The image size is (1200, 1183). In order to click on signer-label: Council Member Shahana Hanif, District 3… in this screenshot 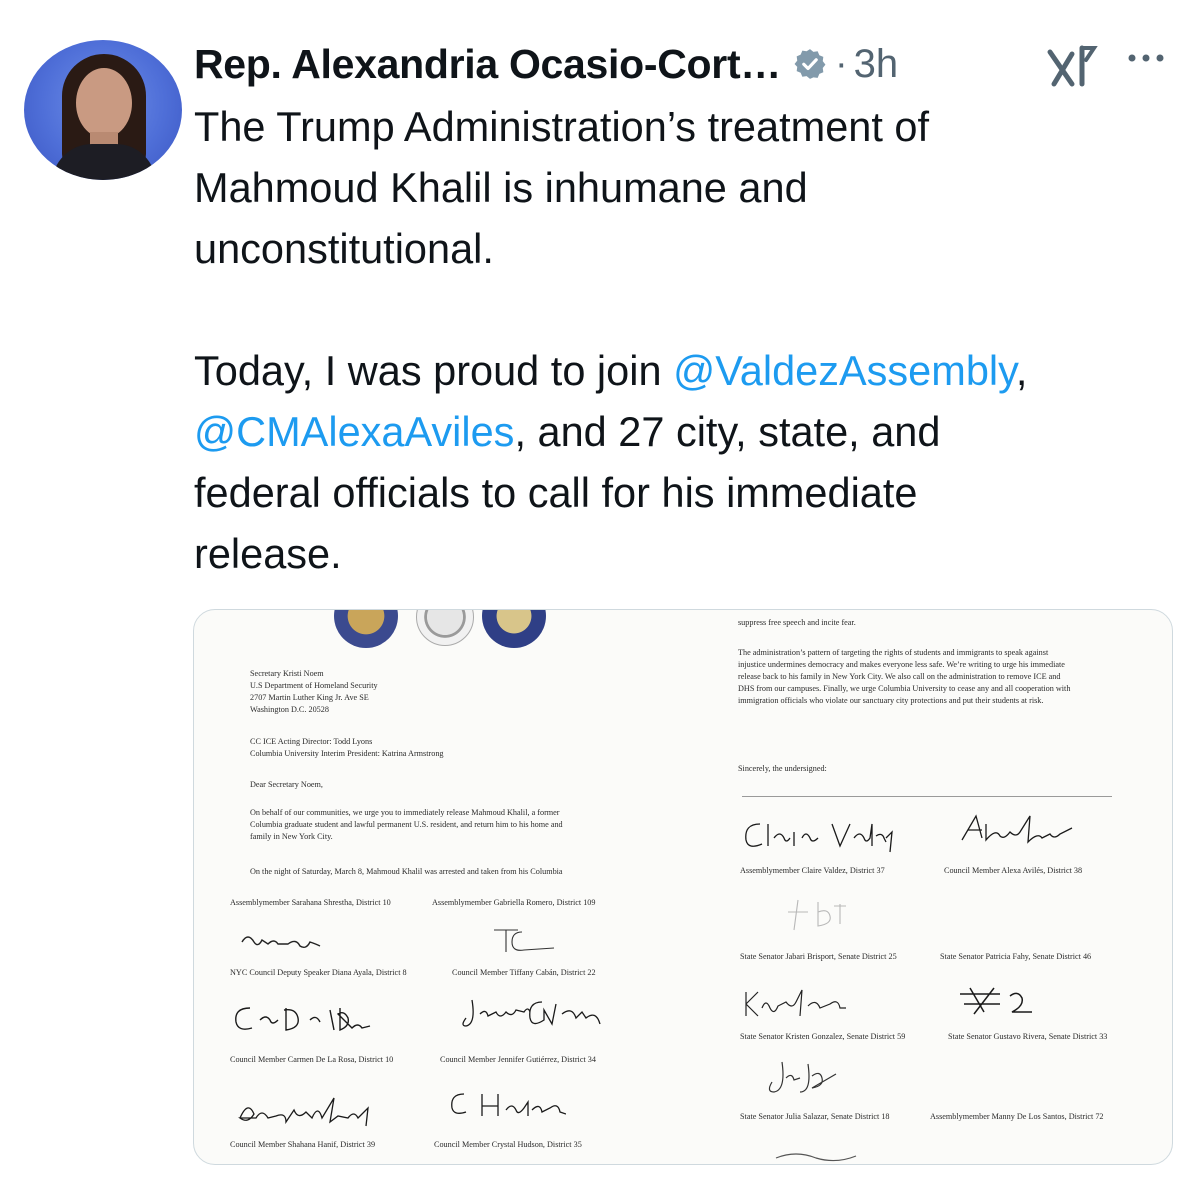, I will do `click(303, 1144)`.